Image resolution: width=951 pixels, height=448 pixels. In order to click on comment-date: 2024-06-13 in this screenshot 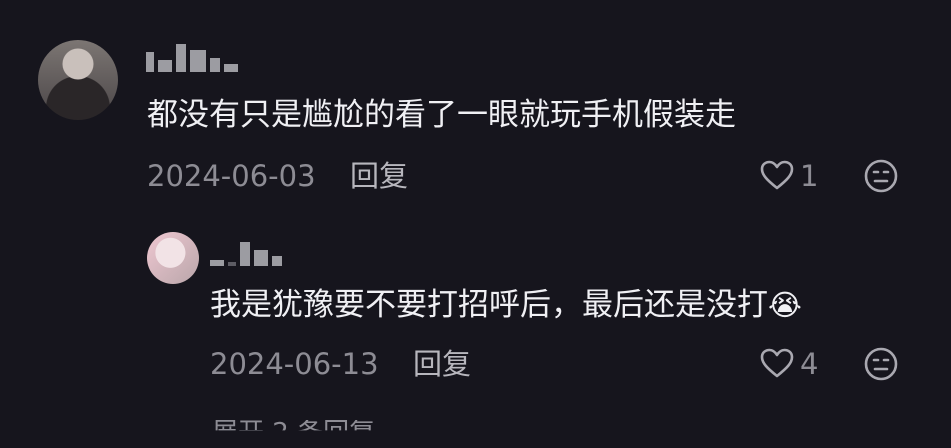, I will do `click(294, 364)`.